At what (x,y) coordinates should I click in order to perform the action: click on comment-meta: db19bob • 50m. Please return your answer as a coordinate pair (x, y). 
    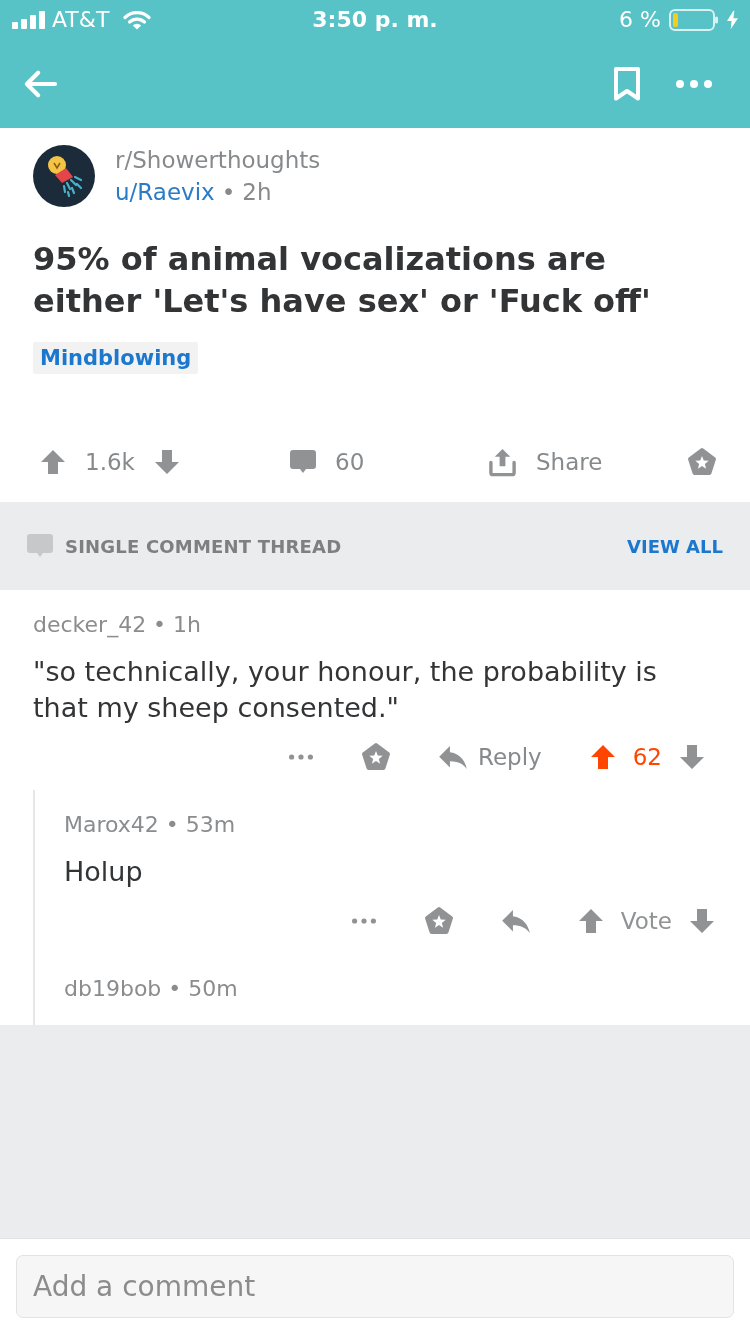
    Looking at the image, I should click on (151, 989).